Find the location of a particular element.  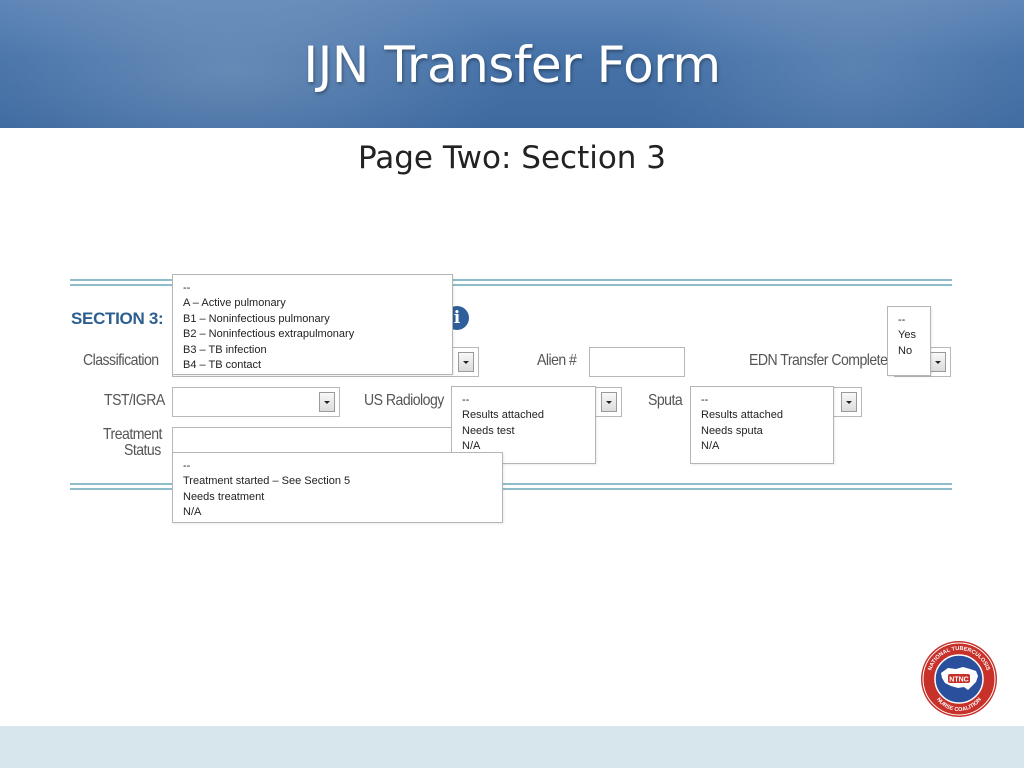

sputa-label: Sputa is located at coordinates (665, 400).